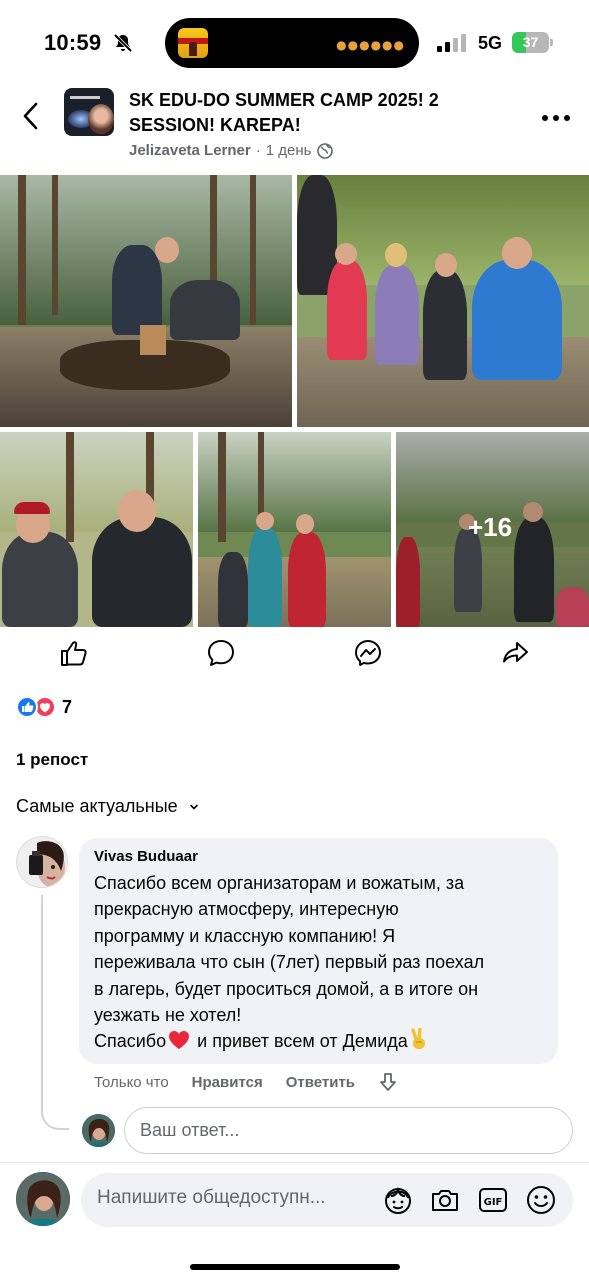  What do you see at coordinates (193, 807) in the screenshot?
I see `chevron-down-icon` at bounding box center [193, 807].